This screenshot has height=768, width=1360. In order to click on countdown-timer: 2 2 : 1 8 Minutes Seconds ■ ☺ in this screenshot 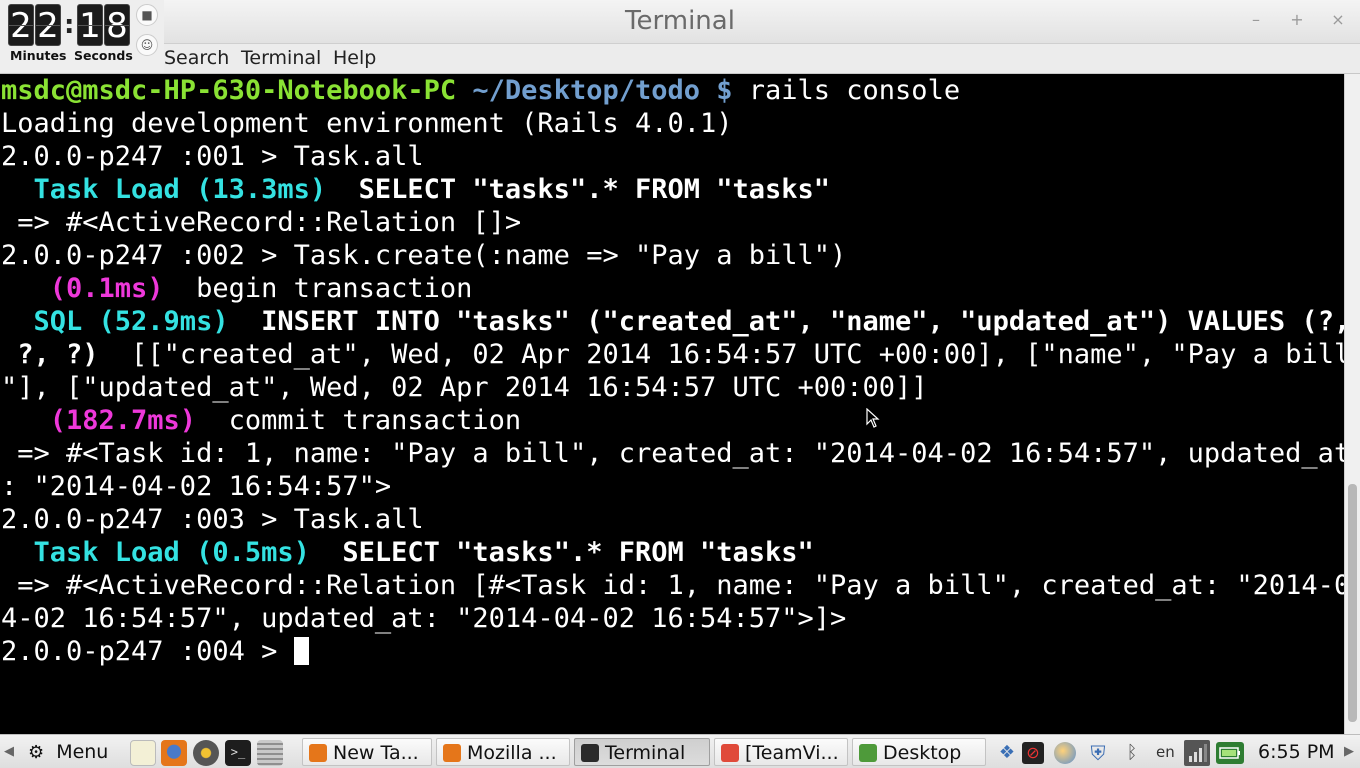, I will do `click(82, 36)`.